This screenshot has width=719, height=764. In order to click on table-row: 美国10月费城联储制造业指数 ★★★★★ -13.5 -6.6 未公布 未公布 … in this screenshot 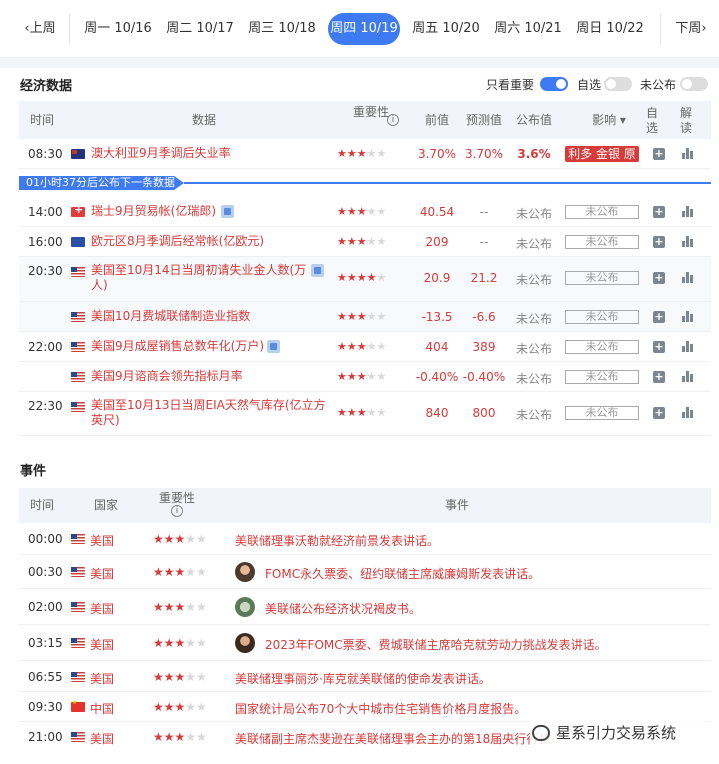, I will do `click(365, 317)`.